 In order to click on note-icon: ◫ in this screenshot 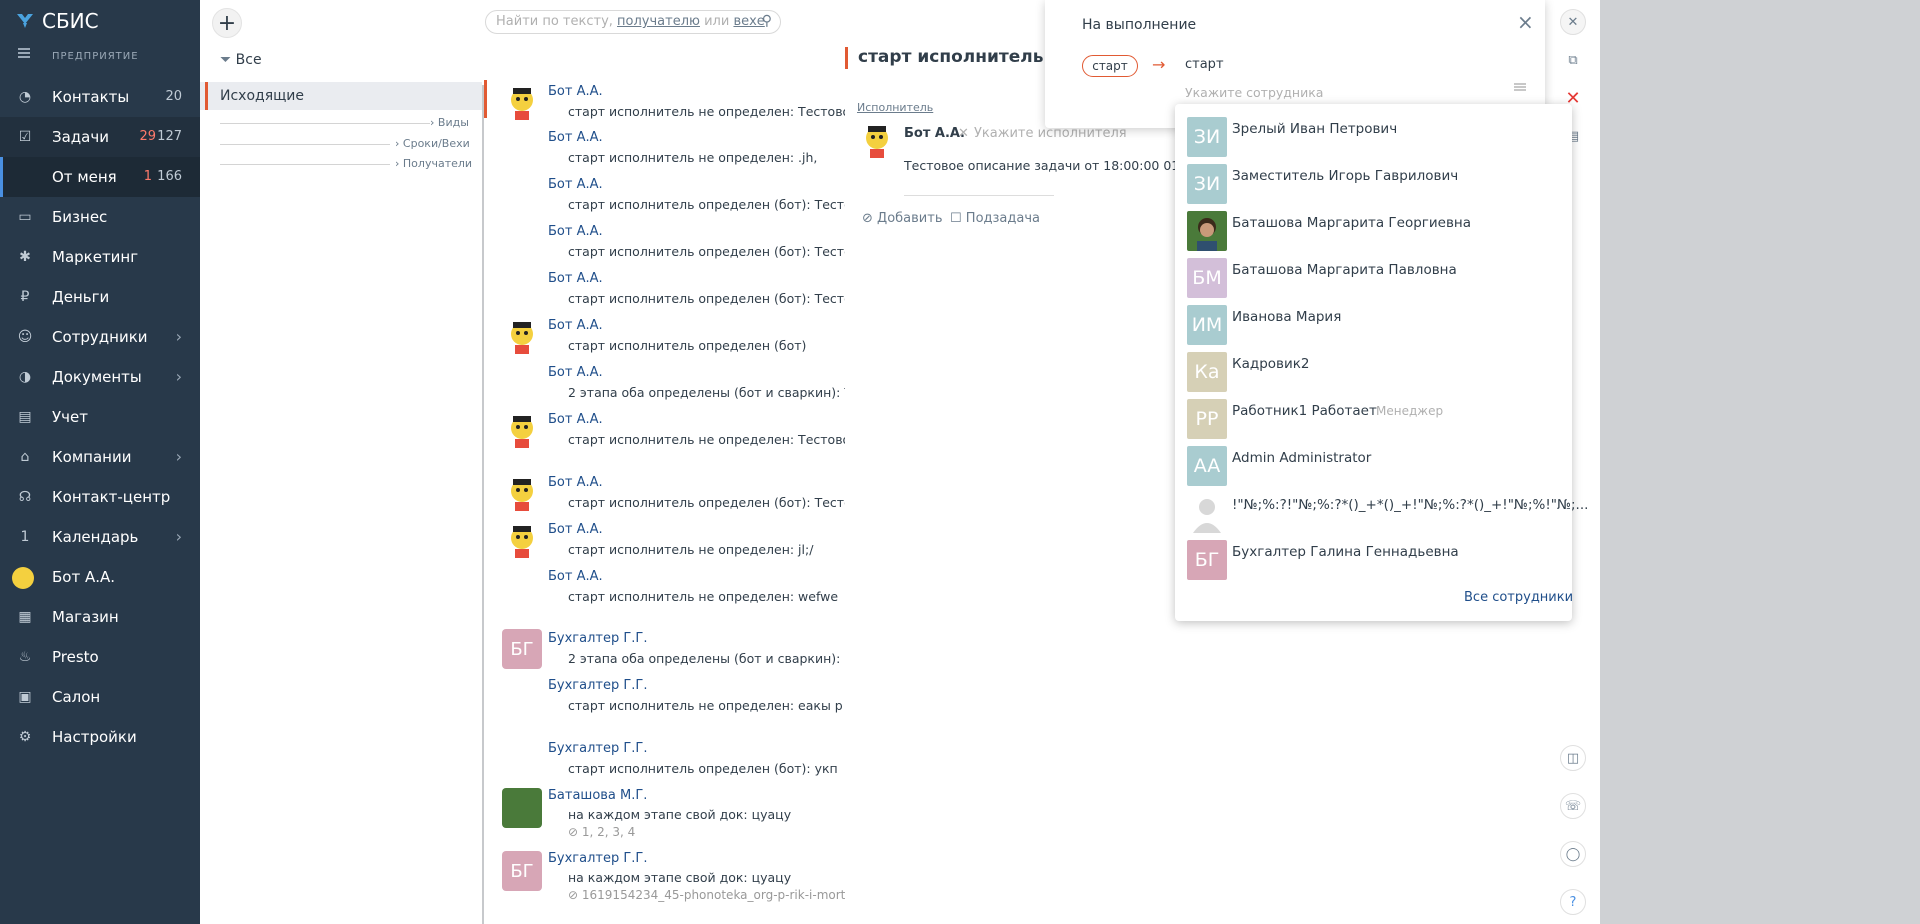, I will do `click(1573, 758)`.